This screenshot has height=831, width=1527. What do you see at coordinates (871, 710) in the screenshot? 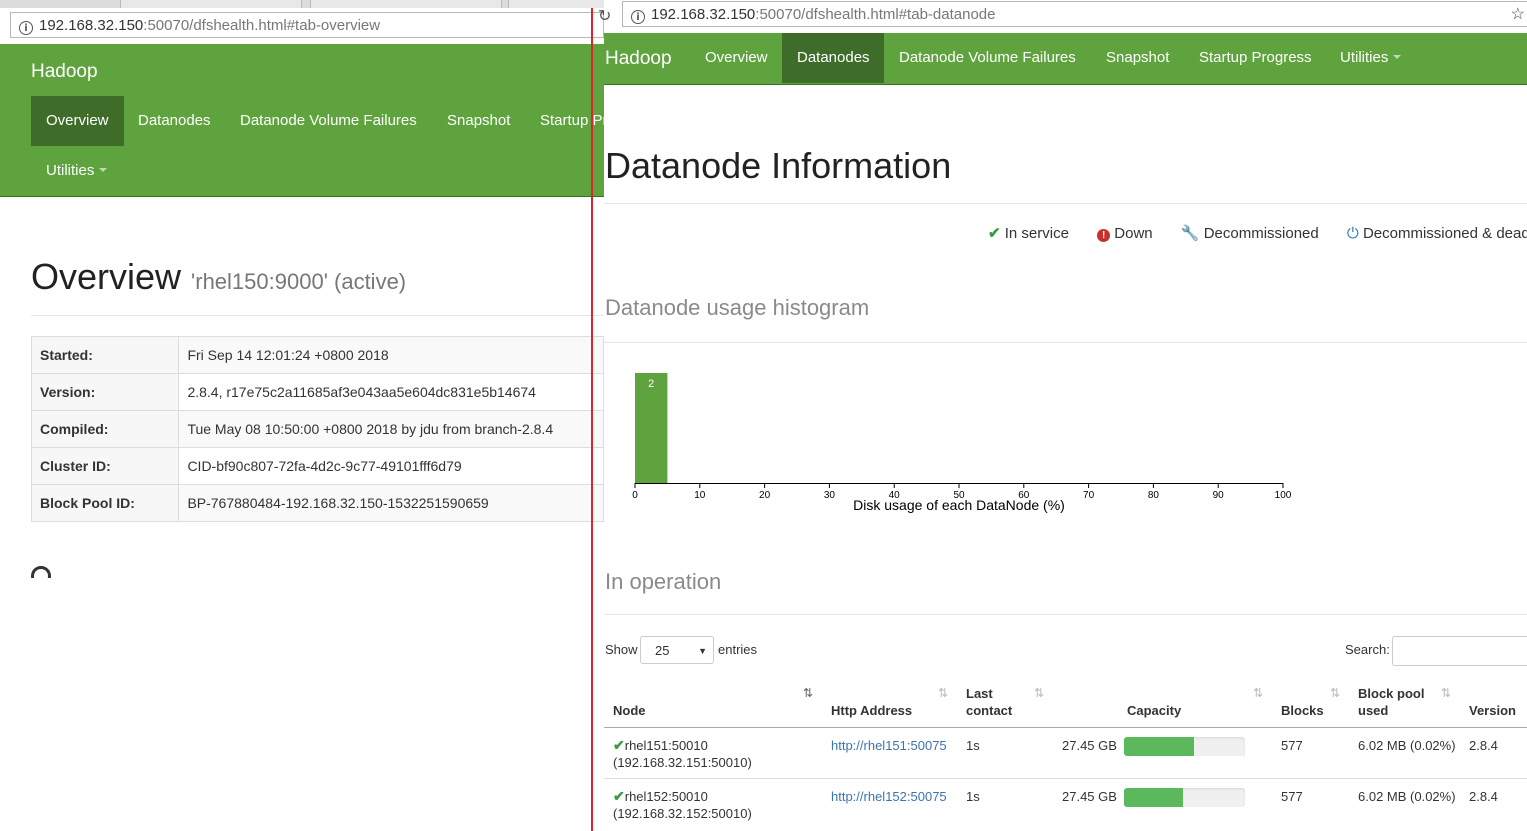
I see `col-http-address: Http Address` at bounding box center [871, 710].